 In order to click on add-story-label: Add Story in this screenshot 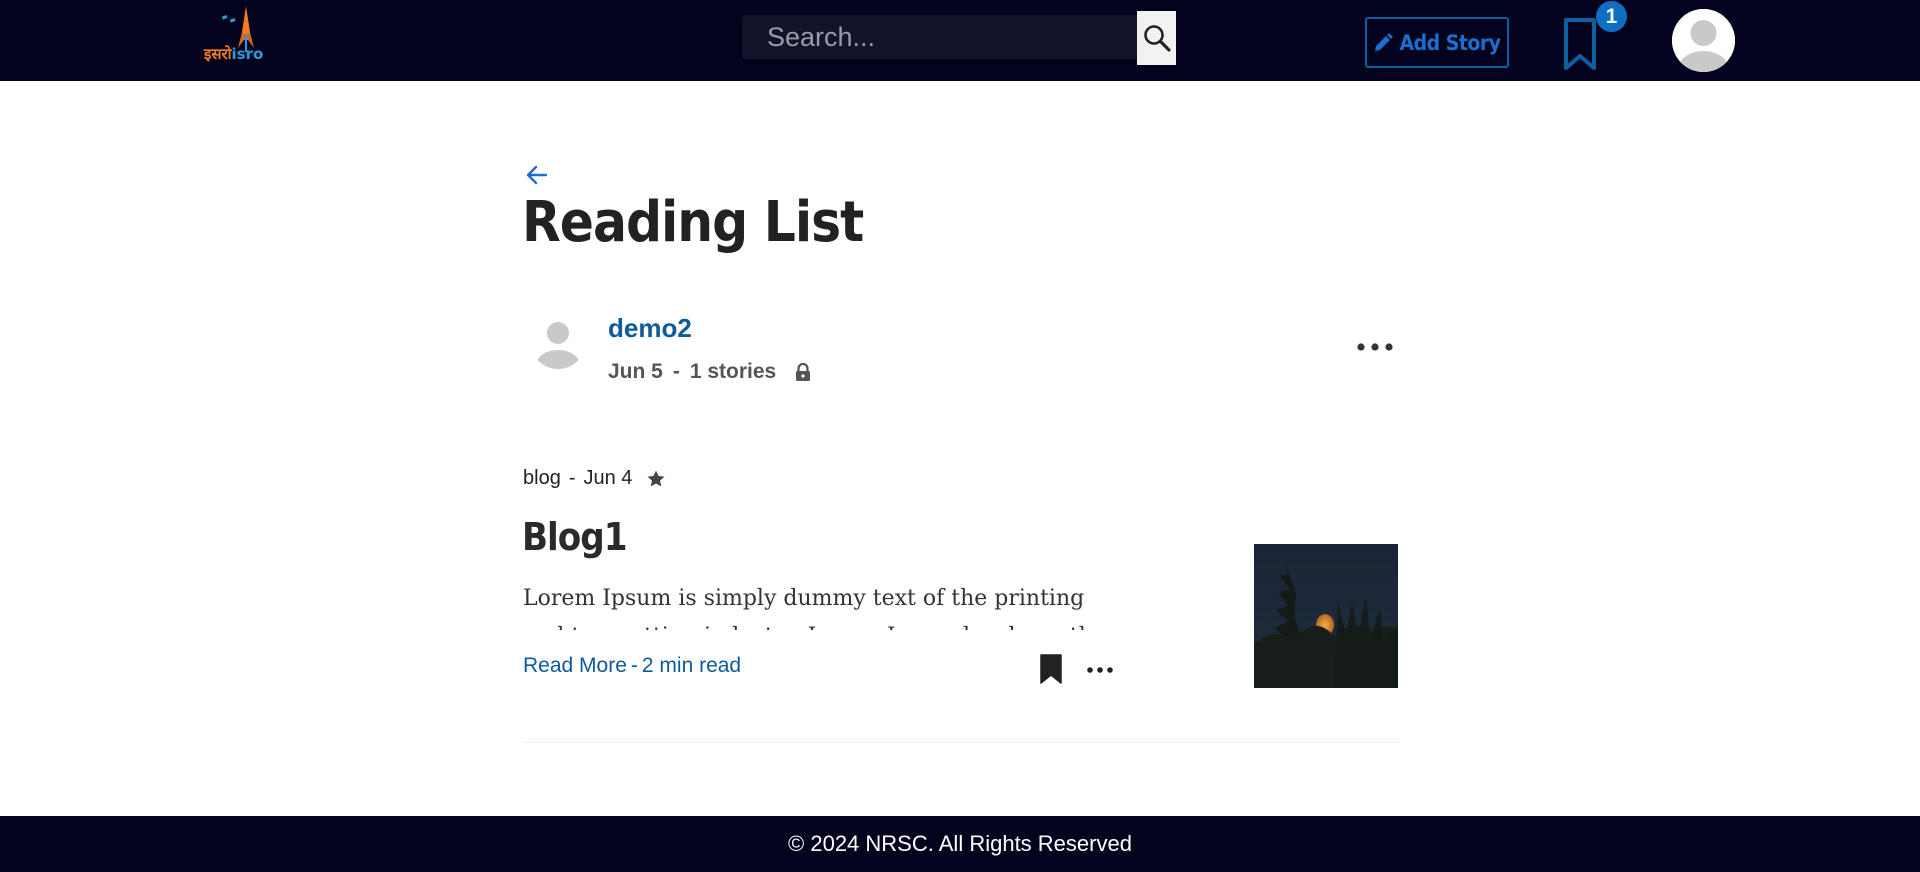, I will do `click(1450, 42)`.